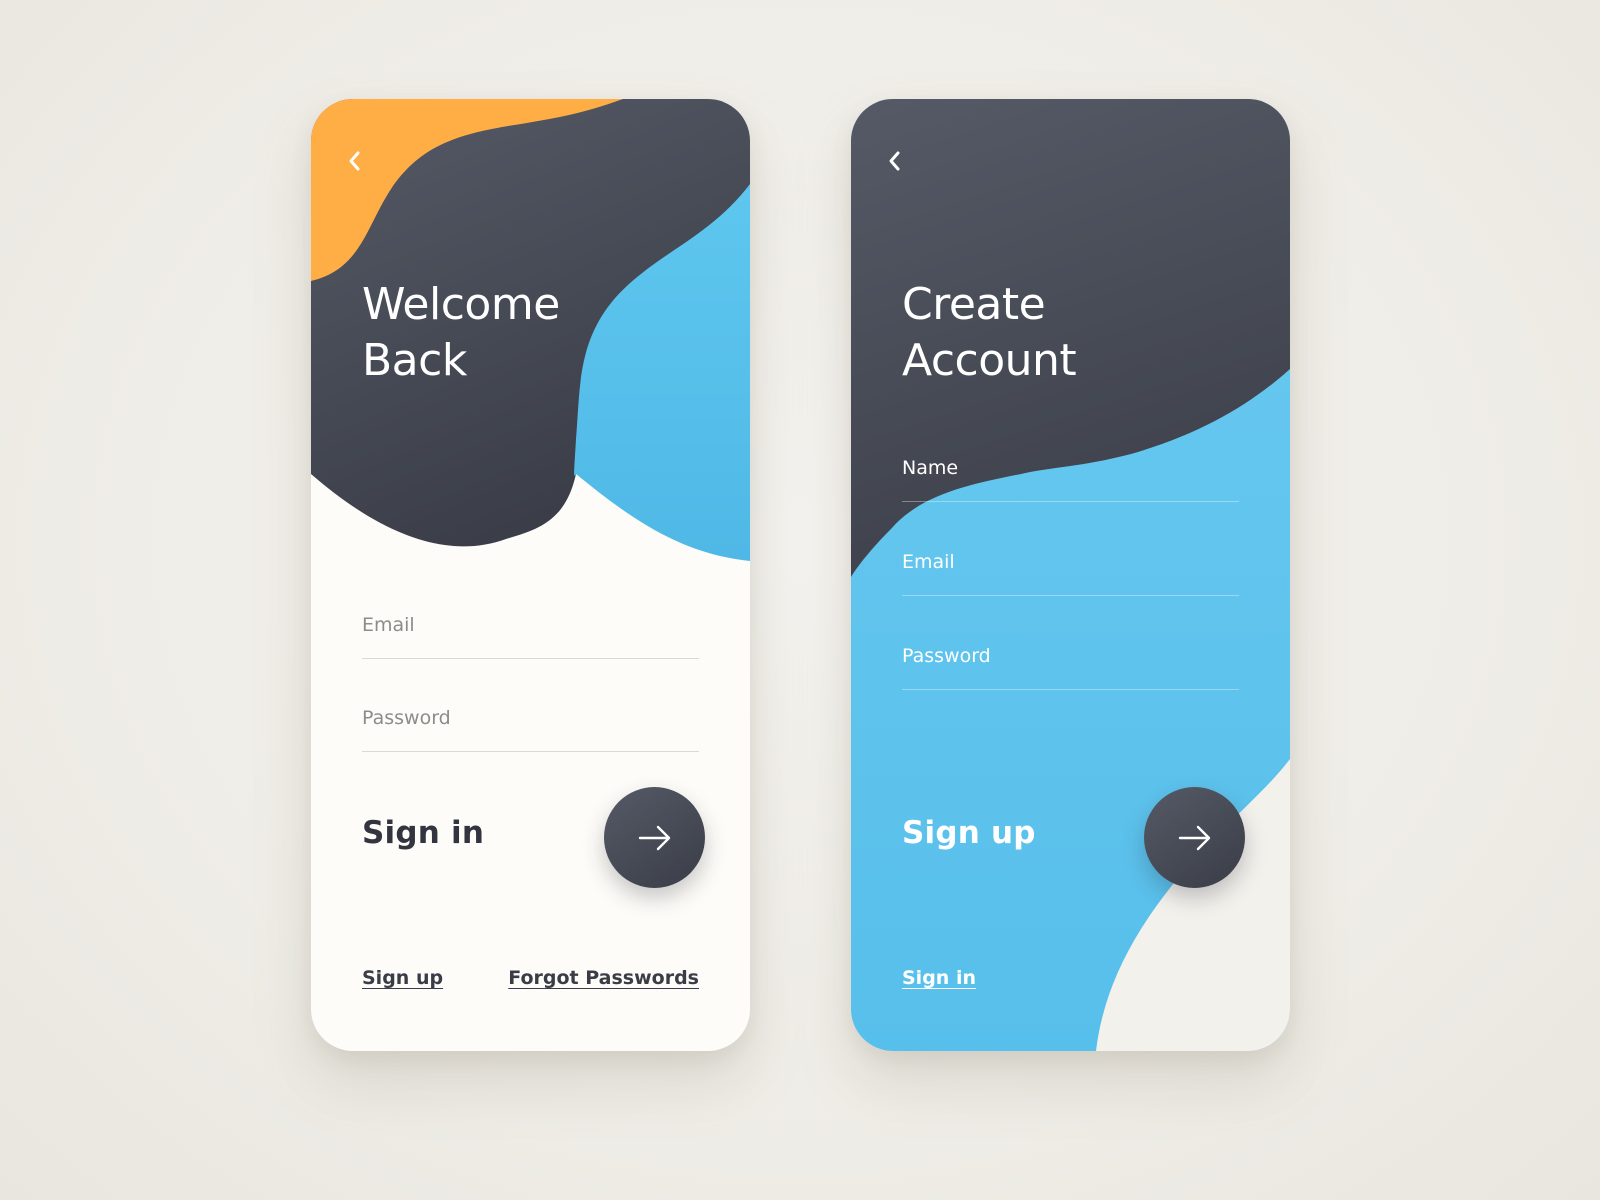  What do you see at coordinates (461, 304) in the screenshot?
I see `title-line-1: Welcome` at bounding box center [461, 304].